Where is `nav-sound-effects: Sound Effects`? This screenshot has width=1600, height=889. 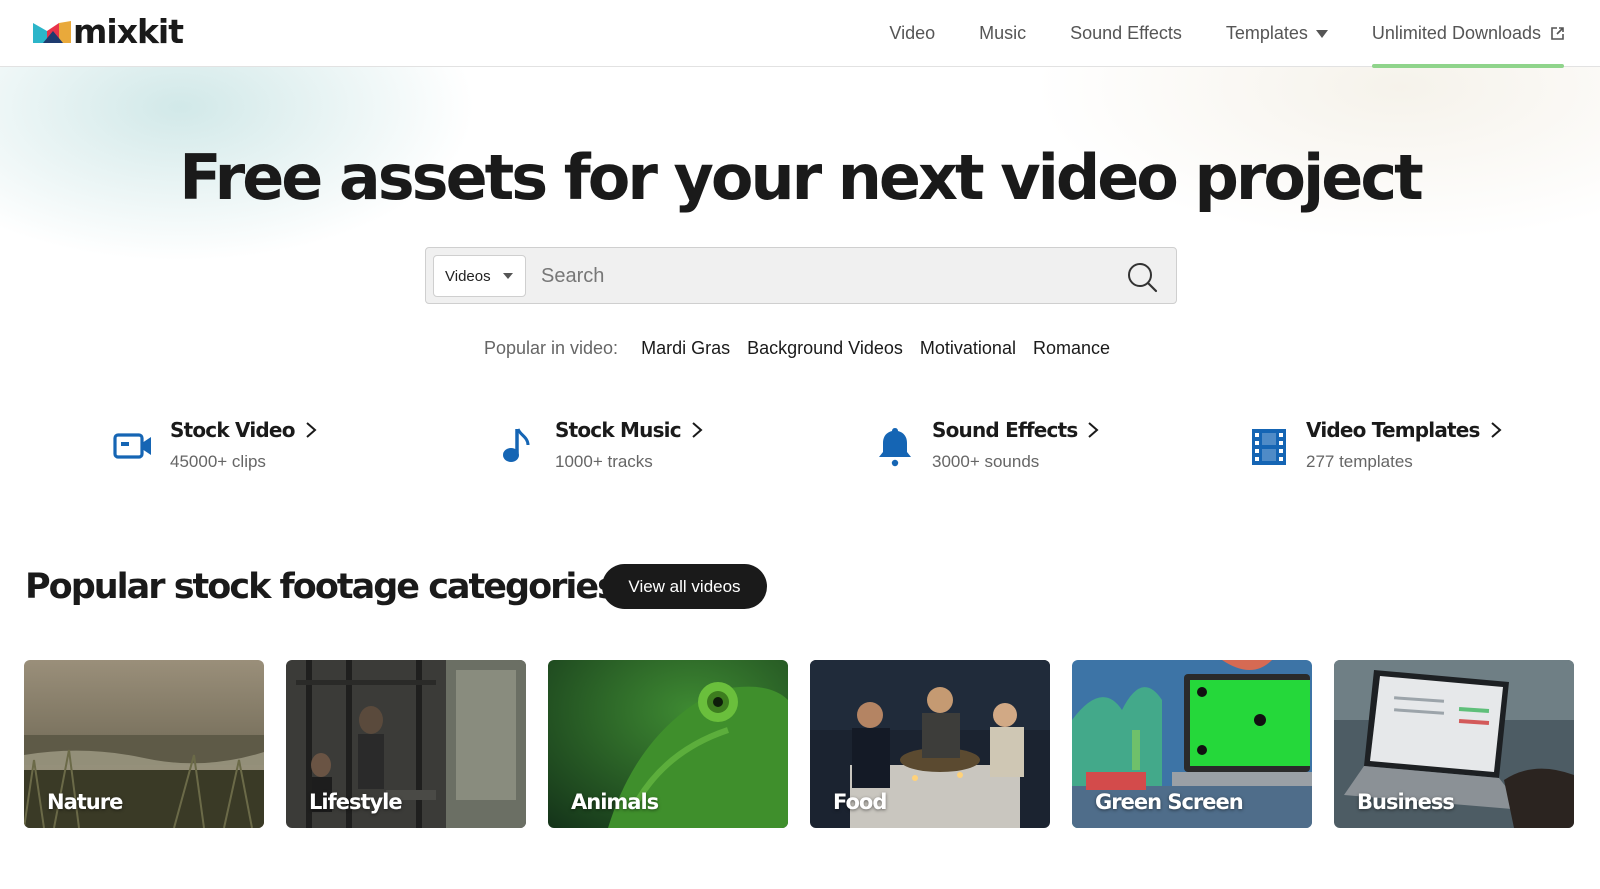
nav-sound-effects: Sound Effects is located at coordinates (1126, 33).